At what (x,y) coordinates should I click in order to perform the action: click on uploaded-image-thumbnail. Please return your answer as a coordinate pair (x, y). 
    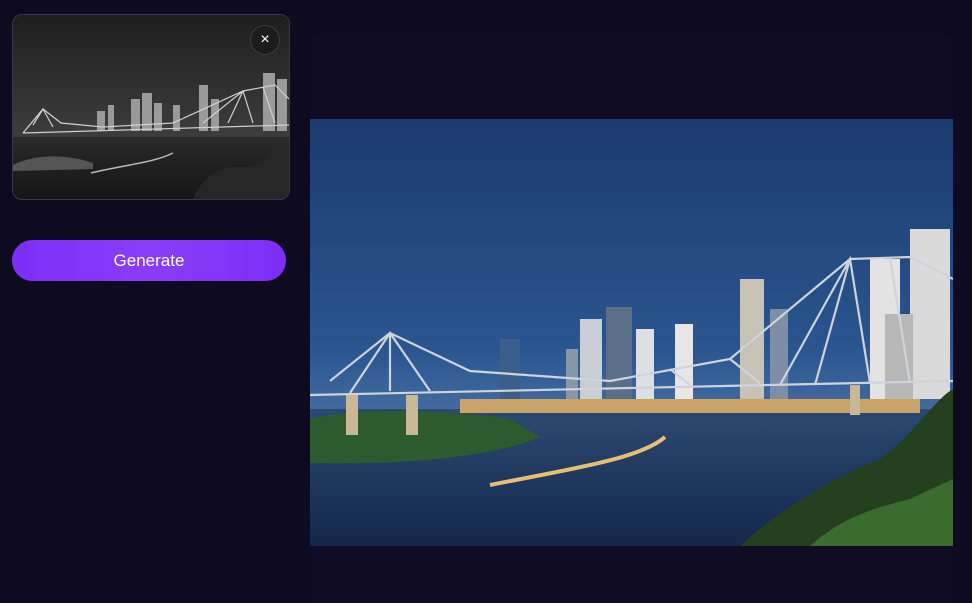
    Looking at the image, I should click on (151, 107).